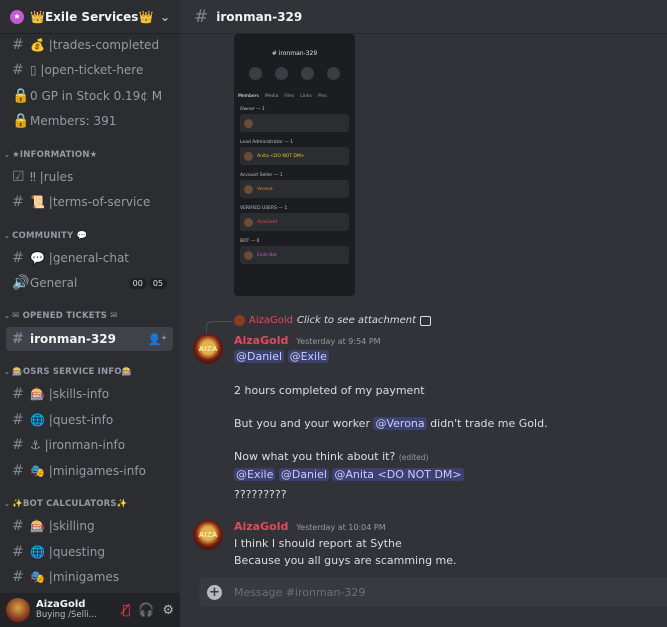  I want to click on category-osrs-service-info: ⌄ 🎰OSRS SERVICE INFO🎰, so click(68, 372).